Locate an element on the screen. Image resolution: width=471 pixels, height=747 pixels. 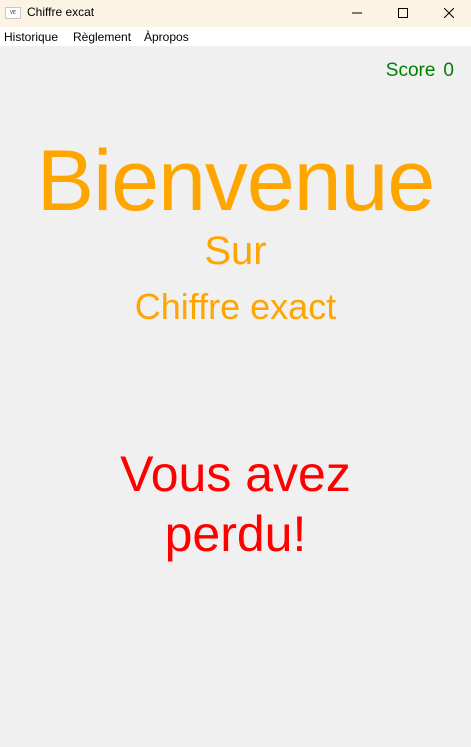
window-title: Chiffre excat is located at coordinates (61, 12).